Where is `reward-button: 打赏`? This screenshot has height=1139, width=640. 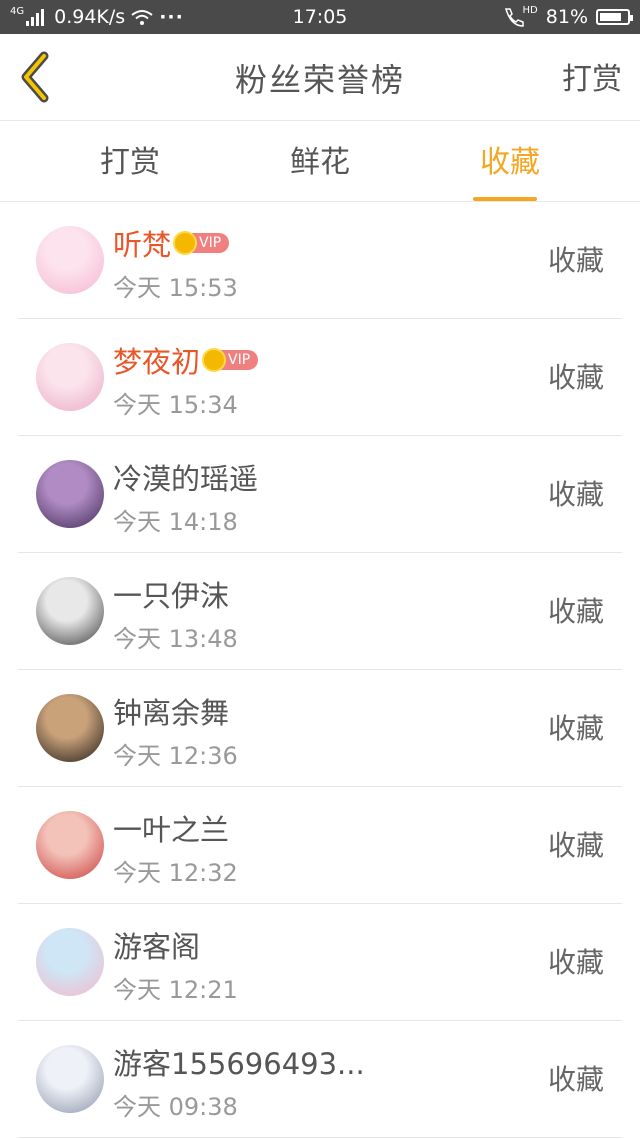
reward-button: 打赏 is located at coordinates (592, 80).